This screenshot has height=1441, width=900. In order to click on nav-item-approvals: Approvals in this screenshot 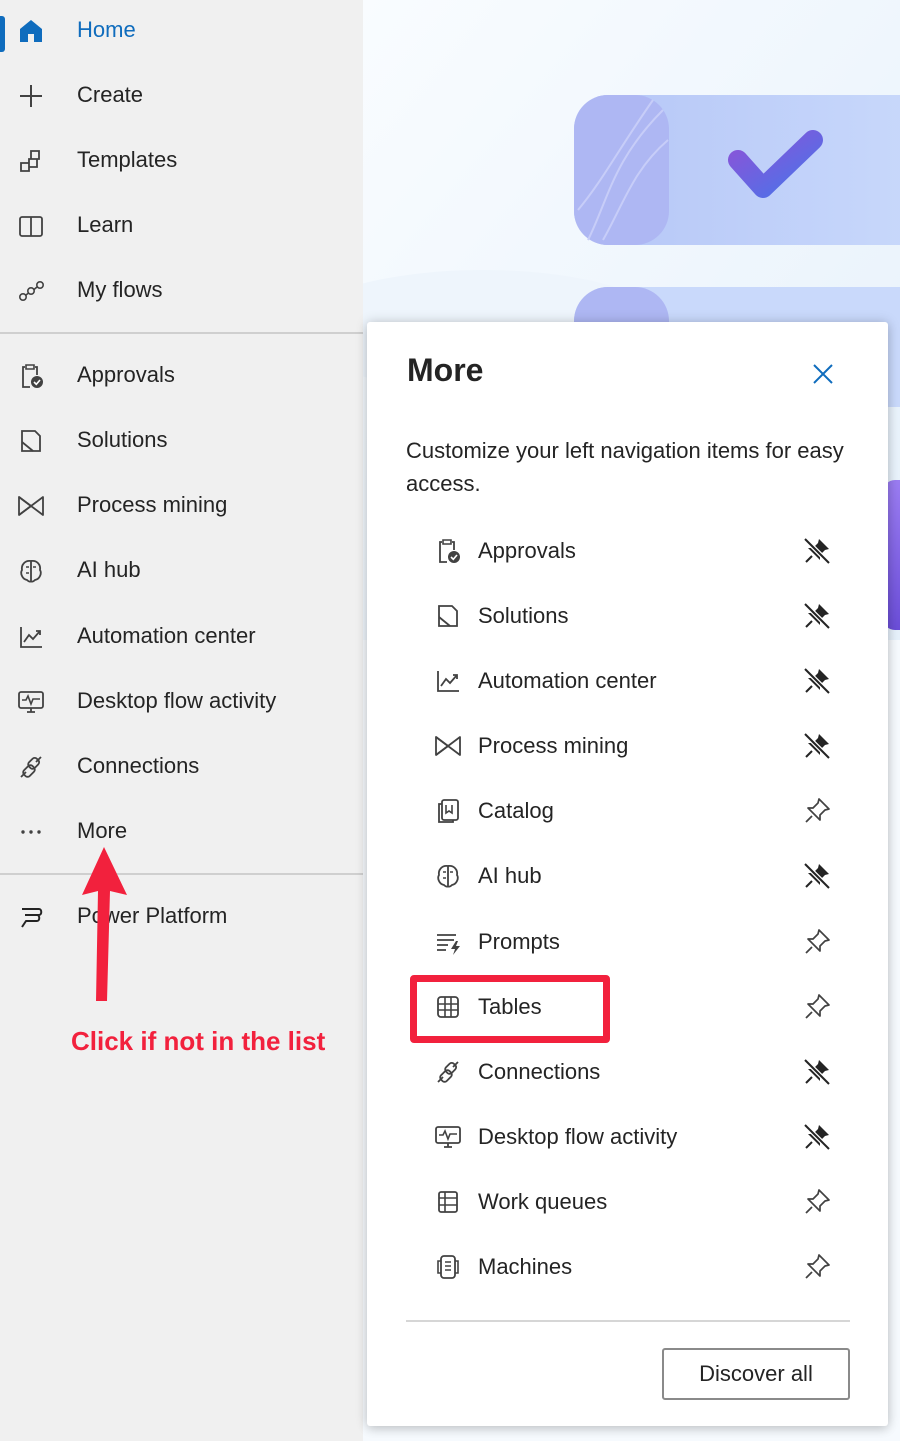, I will do `click(181, 375)`.